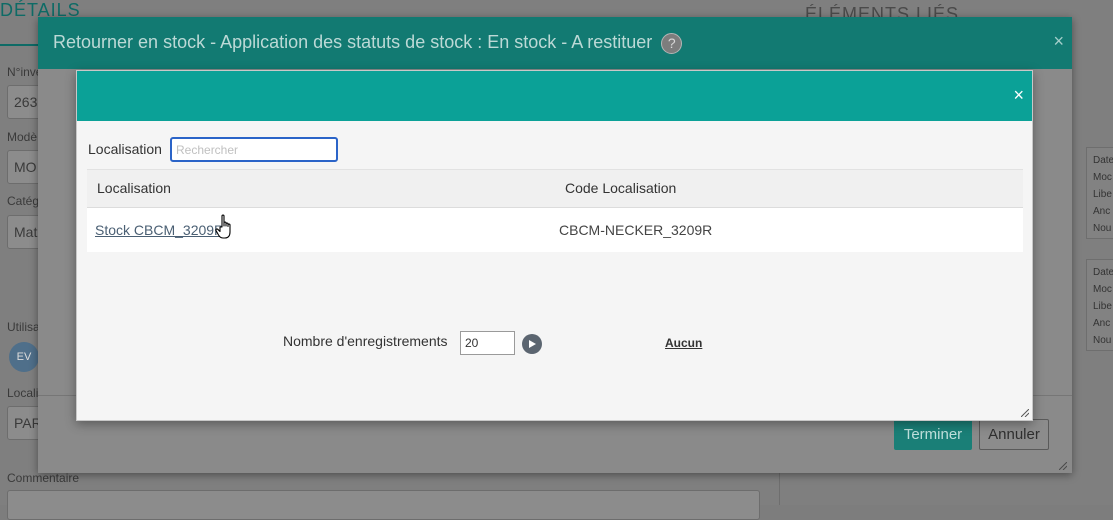 This screenshot has height=520, width=1113. What do you see at coordinates (365, 341) in the screenshot?
I see `records-count-label: Nombre d'enregistrements` at bounding box center [365, 341].